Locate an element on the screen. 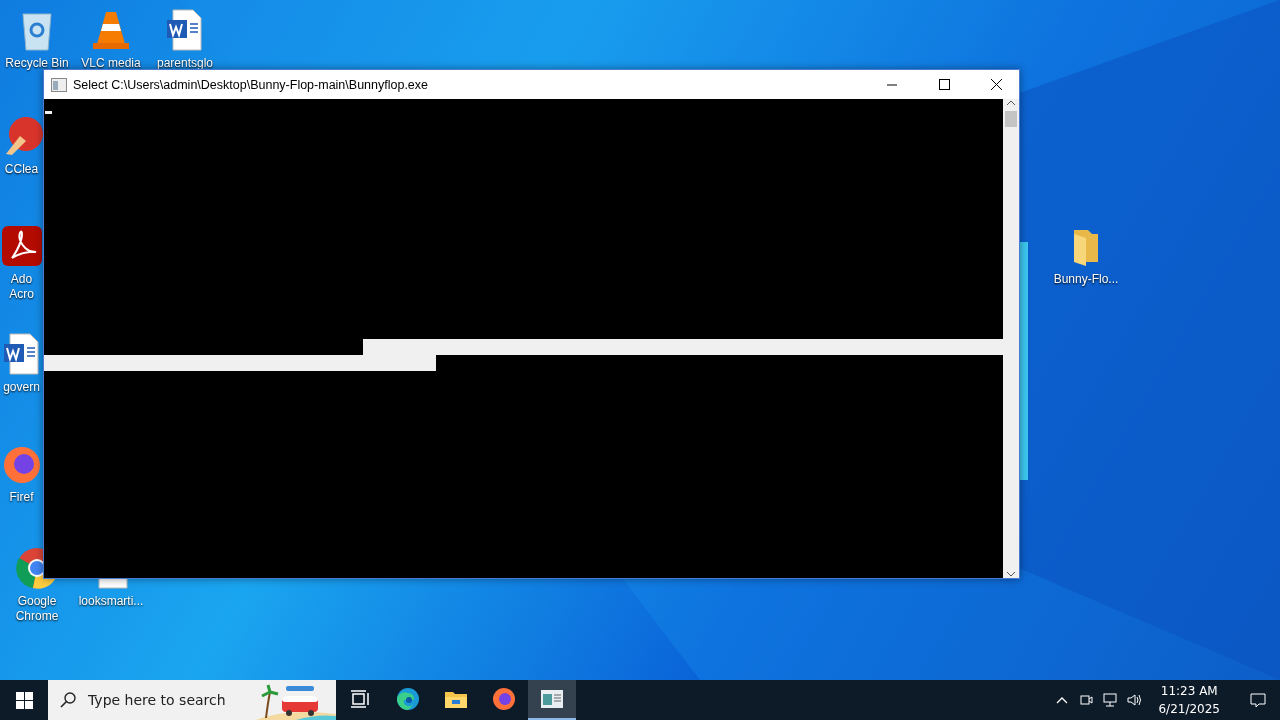 The height and width of the screenshot is (720, 1280). icon-label: Firef is located at coordinates (21, 497).